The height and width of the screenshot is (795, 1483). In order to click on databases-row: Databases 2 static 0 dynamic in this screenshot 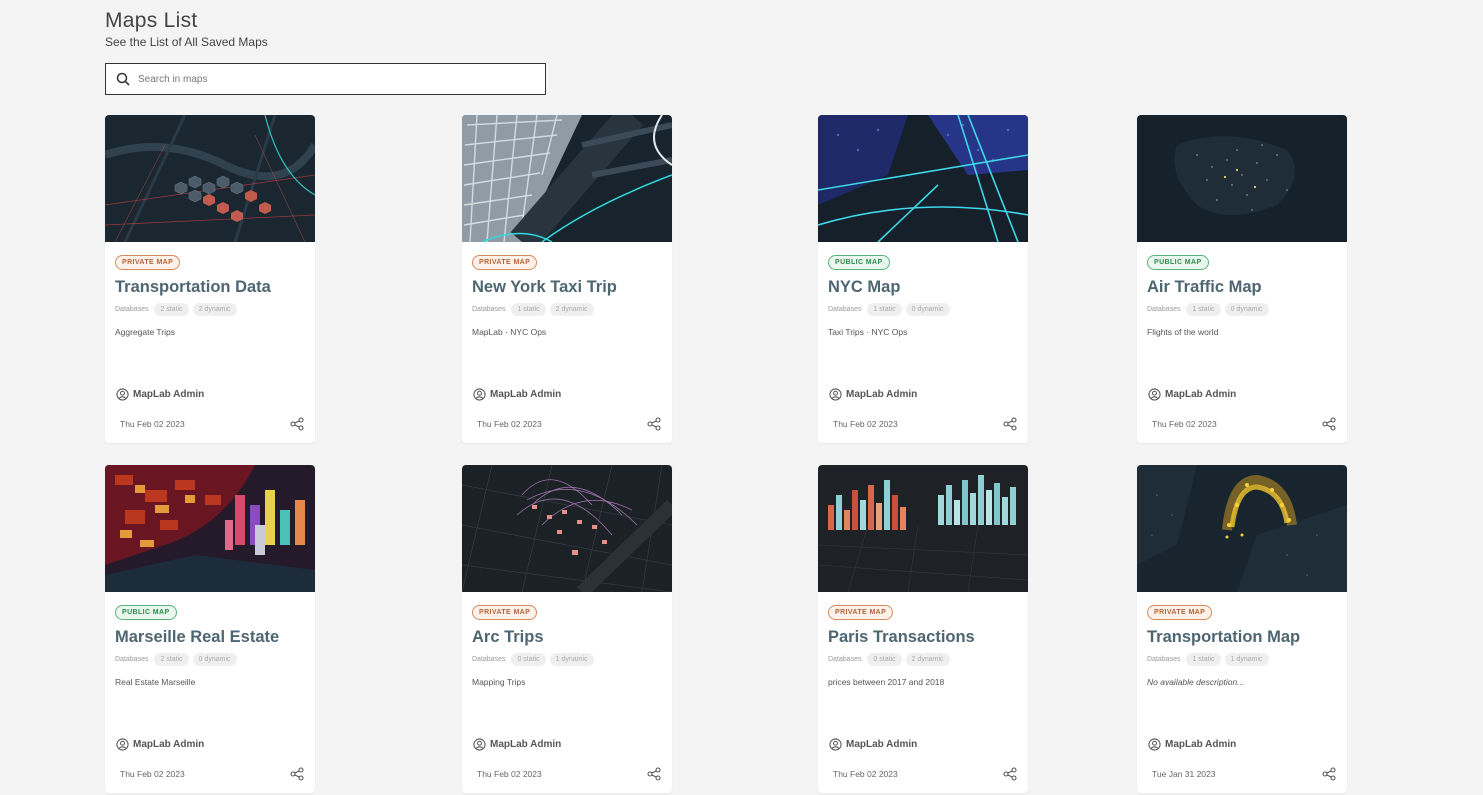, I will do `click(176, 659)`.